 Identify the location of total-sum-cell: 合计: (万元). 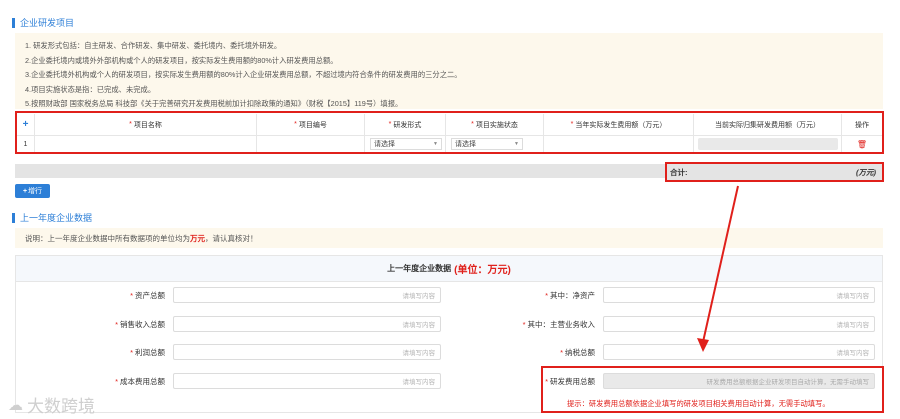
(774, 172).